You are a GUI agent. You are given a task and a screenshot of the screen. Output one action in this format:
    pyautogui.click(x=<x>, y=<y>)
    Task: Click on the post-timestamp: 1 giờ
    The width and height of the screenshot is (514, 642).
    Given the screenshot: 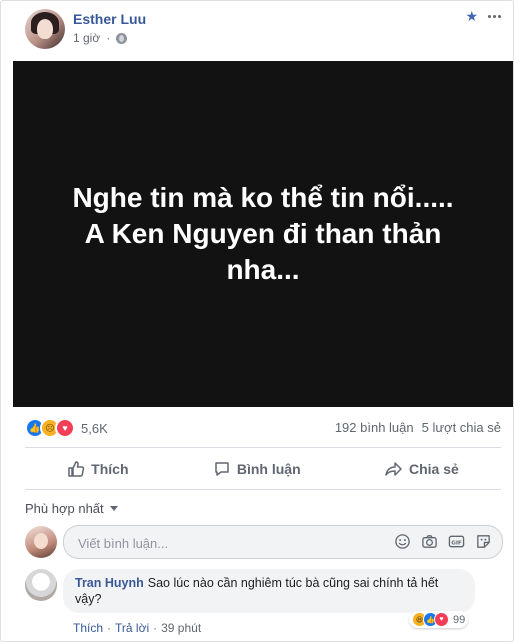 What is the action you would take?
    pyautogui.click(x=86, y=38)
    